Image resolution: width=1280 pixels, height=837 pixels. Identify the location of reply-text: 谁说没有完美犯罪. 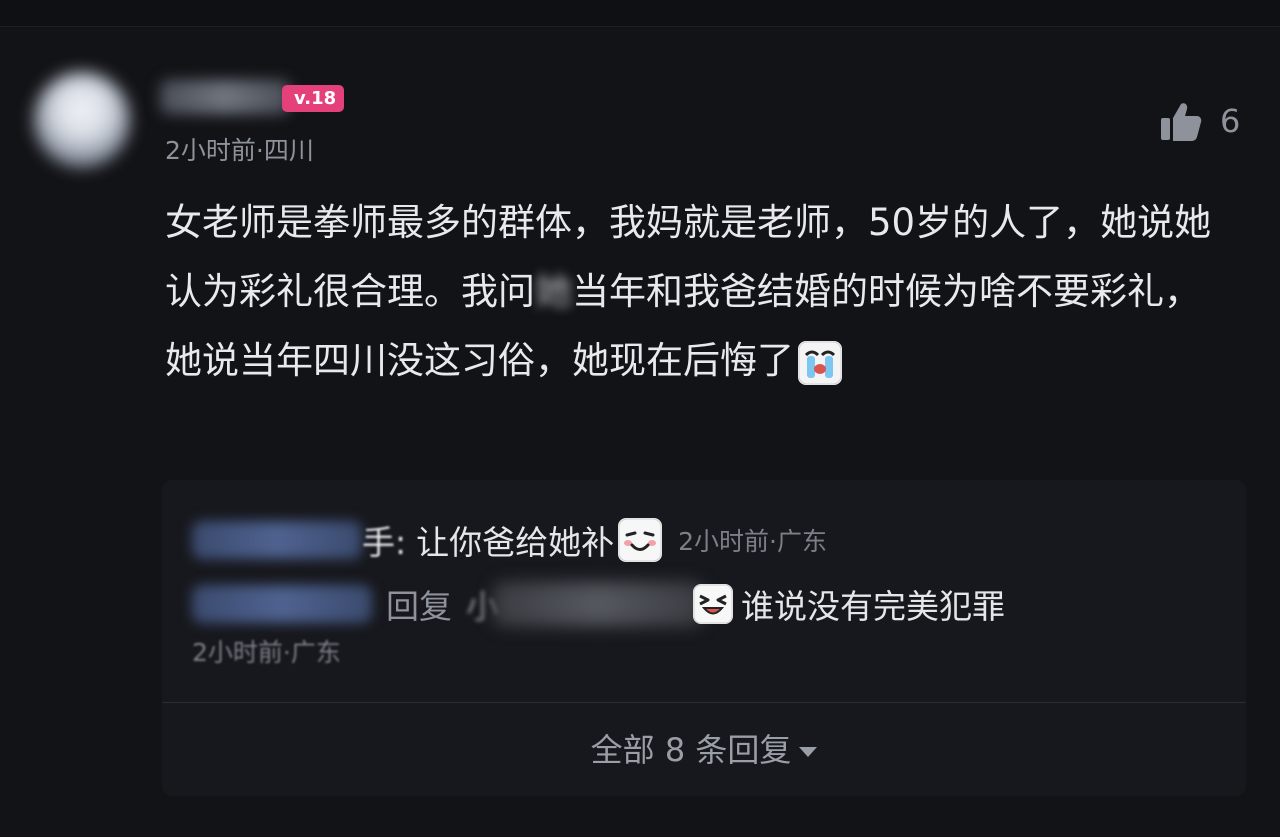
(873, 606).